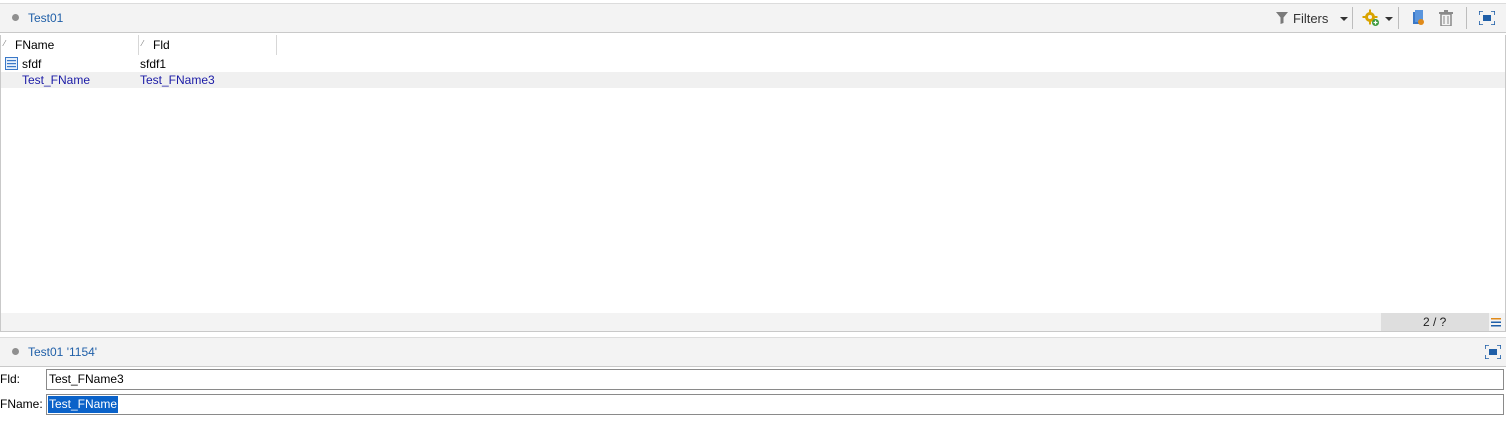 This screenshot has width=1506, height=438. I want to click on fld-field: Test_FName3, so click(775, 379).